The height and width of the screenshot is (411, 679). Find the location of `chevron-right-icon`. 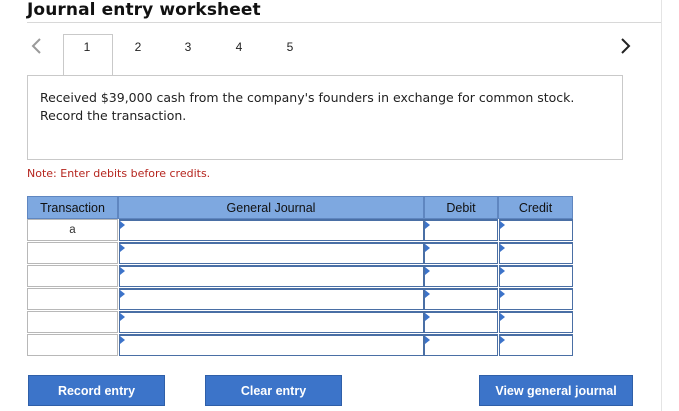

chevron-right-icon is located at coordinates (625, 46).